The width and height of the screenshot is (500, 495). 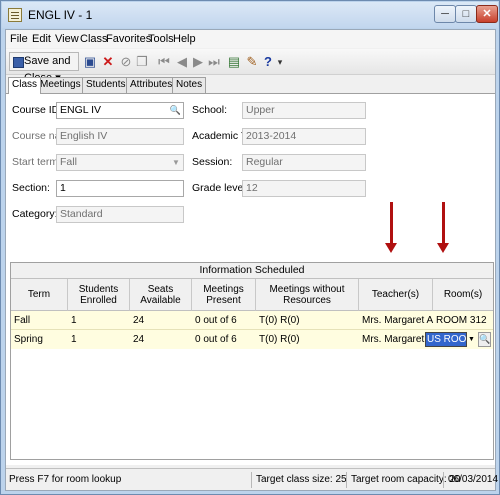 I want to click on column-header-term: Term, so click(x=39, y=295).